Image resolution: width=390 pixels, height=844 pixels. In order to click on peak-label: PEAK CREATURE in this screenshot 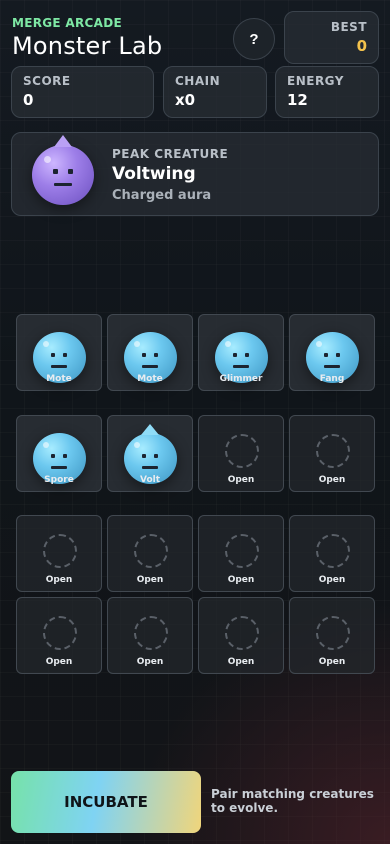, I will do `click(170, 154)`.